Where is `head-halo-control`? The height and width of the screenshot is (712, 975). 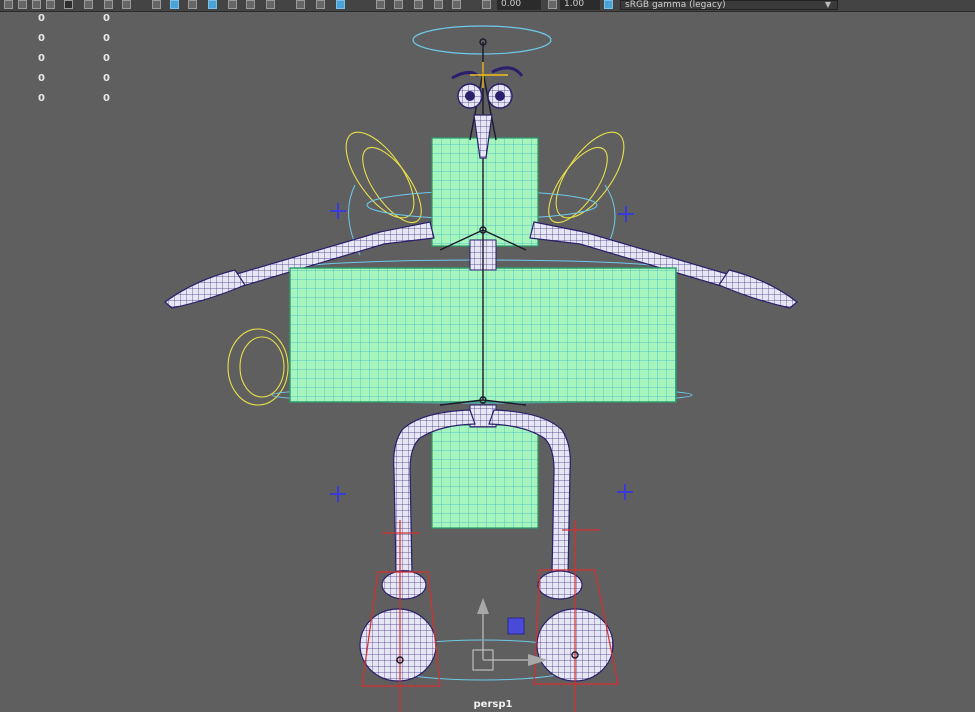
head-halo-control is located at coordinates (482, 40).